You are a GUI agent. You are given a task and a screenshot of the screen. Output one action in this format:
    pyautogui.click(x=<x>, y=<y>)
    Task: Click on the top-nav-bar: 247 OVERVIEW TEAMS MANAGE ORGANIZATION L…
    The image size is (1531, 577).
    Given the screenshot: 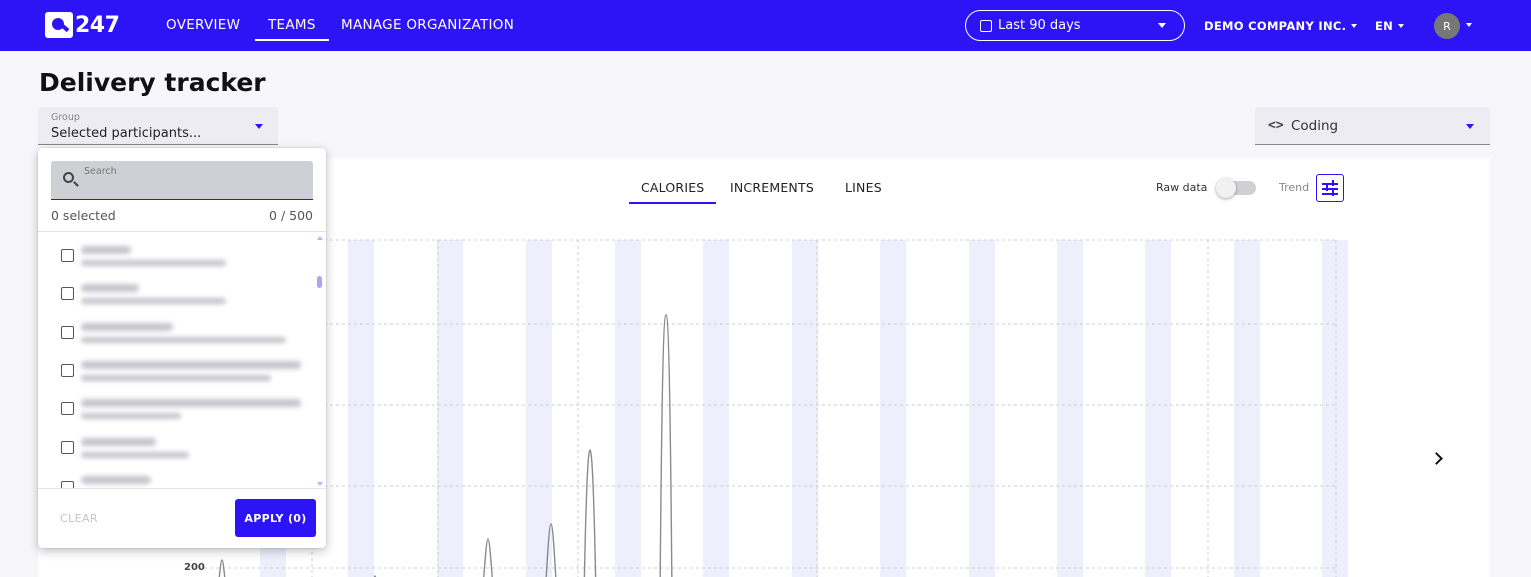 What is the action you would take?
    pyautogui.click(x=765, y=25)
    